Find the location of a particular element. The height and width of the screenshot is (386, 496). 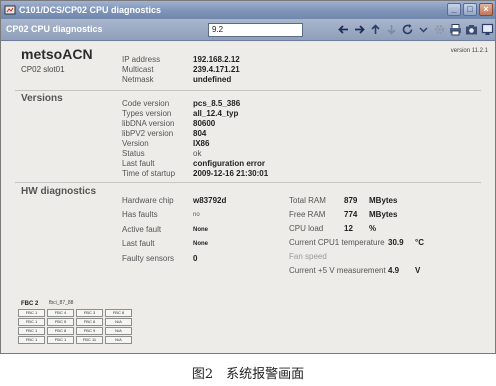

fbc-cell: FBC 3 is located at coordinates (89, 313).